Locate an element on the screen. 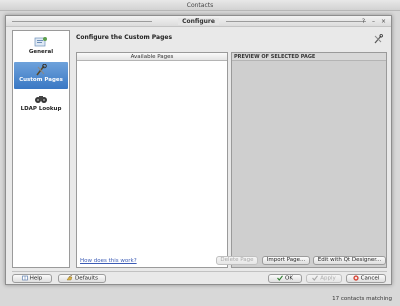  apply-check-icon is located at coordinates (315, 278).